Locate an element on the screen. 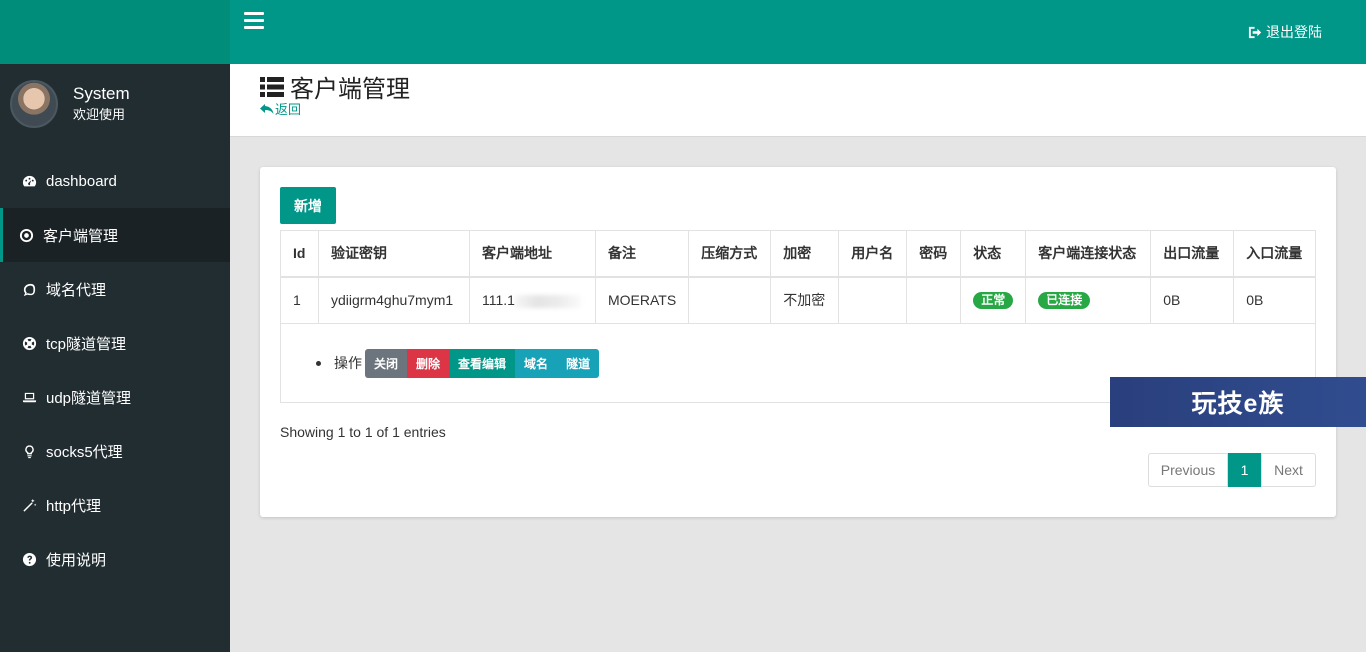  column-header-conn-status: 客户端连接状态 is located at coordinates (1088, 254).